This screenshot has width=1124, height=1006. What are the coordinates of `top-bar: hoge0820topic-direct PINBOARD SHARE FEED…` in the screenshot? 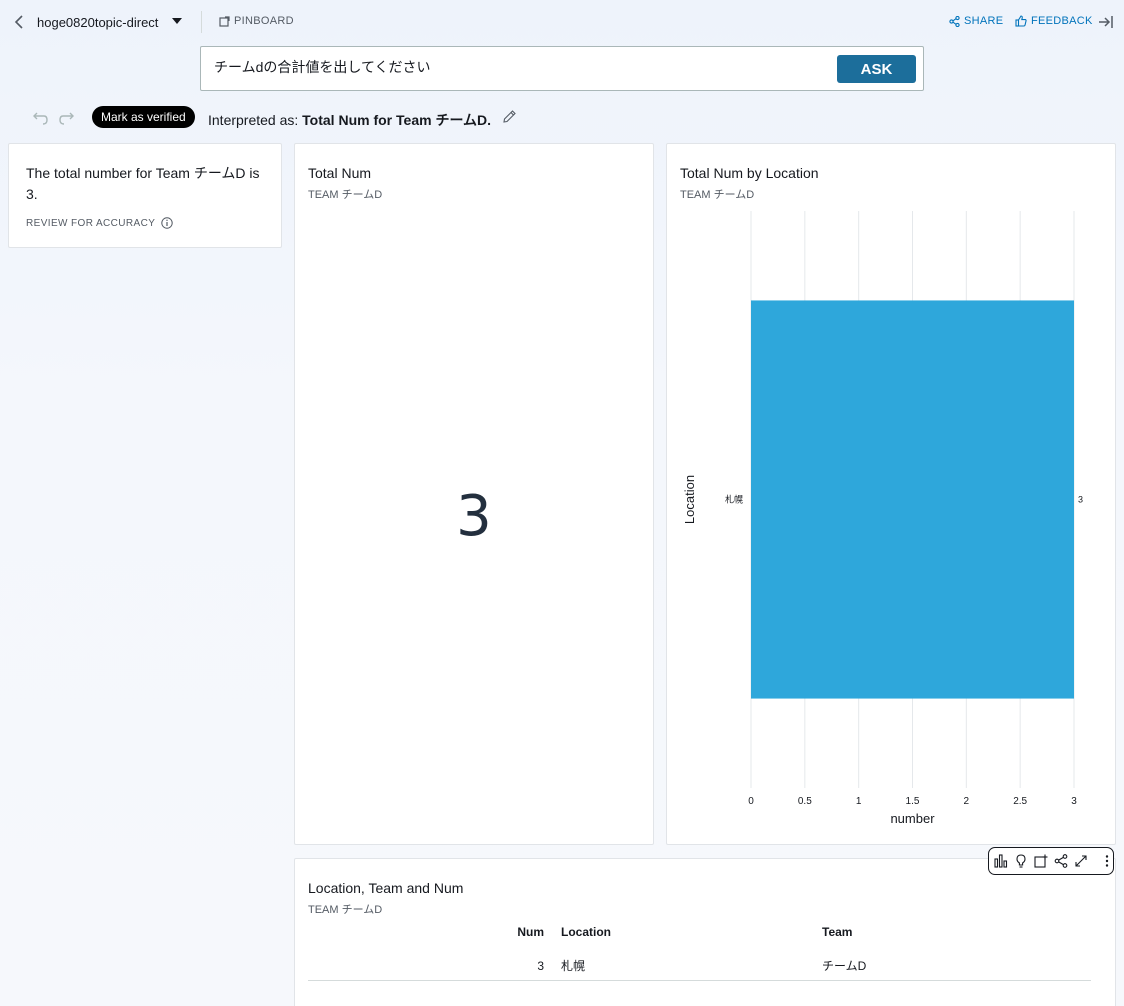 It's located at (562, 22).